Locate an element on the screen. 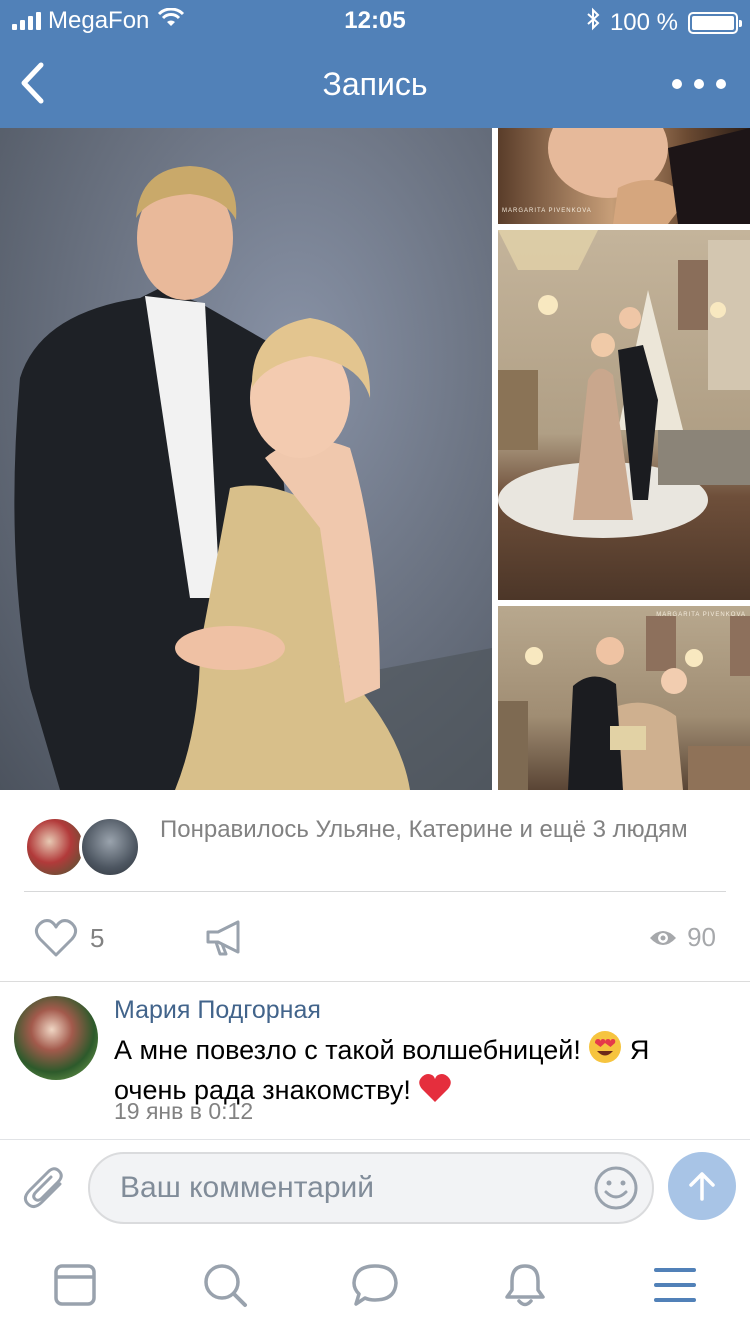 Image resolution: width=750 pixels, height=1334 pixels. notifications-icon is located at coordinates (525, 1285).